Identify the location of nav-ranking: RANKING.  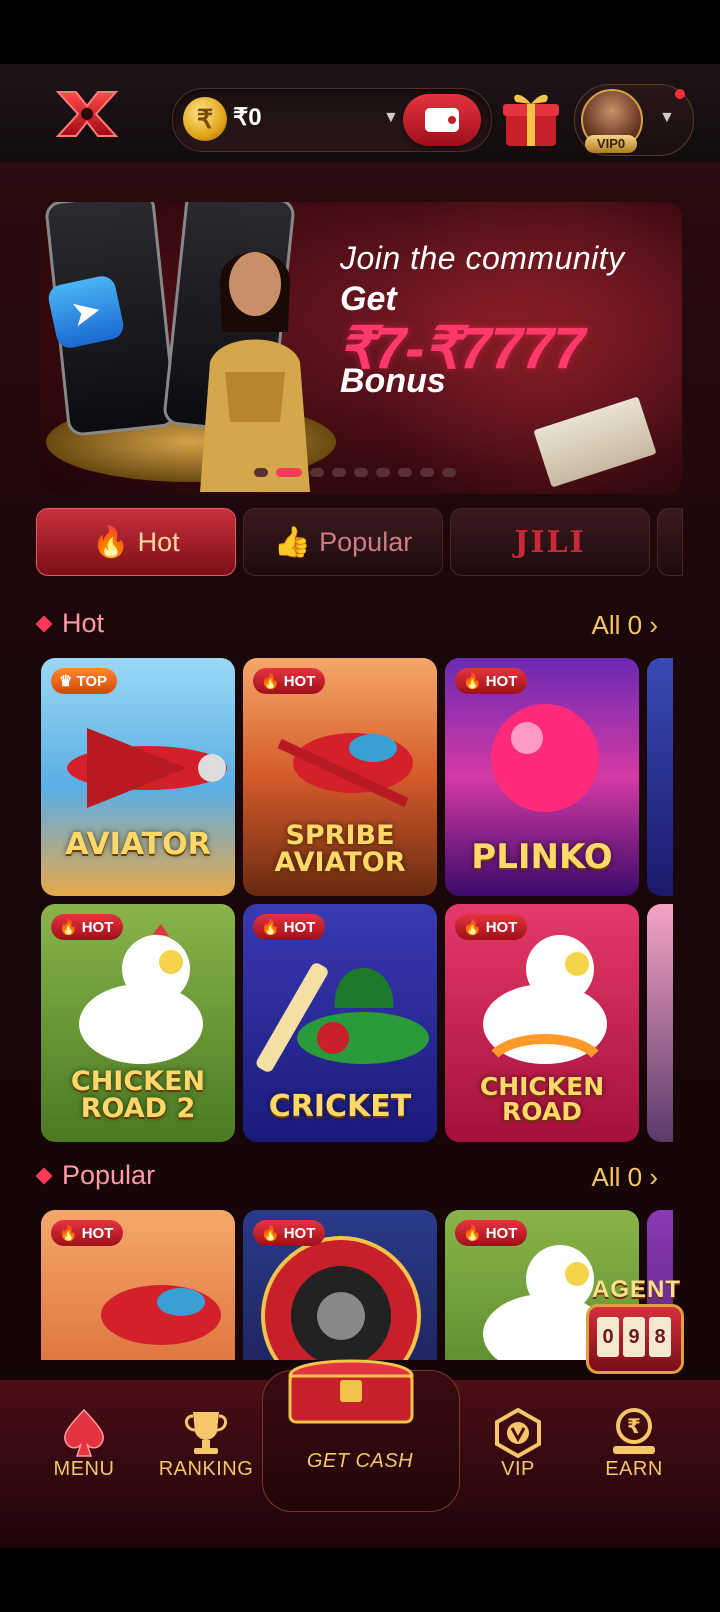
(206, 1445).